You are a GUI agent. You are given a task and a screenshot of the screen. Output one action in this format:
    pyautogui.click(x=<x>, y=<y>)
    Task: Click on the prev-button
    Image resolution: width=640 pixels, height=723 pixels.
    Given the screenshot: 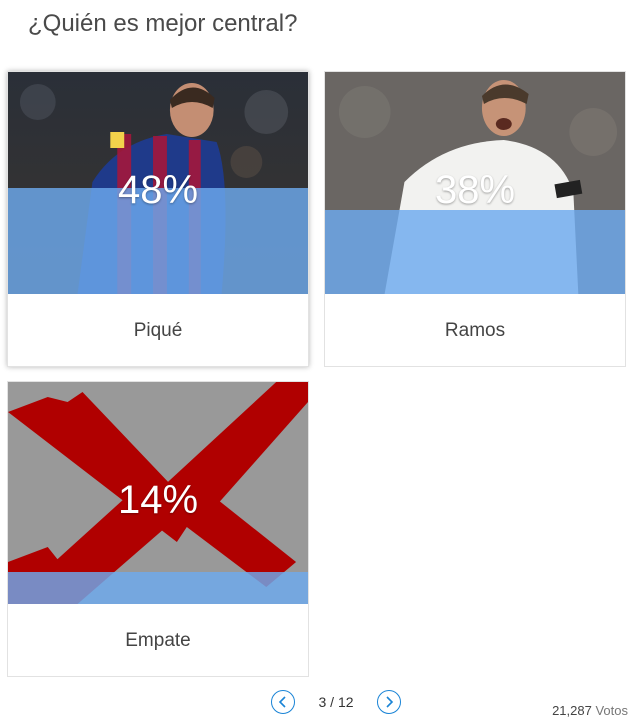 What is the action you would take?
    pyautogui.click(x=283, y=702)
    